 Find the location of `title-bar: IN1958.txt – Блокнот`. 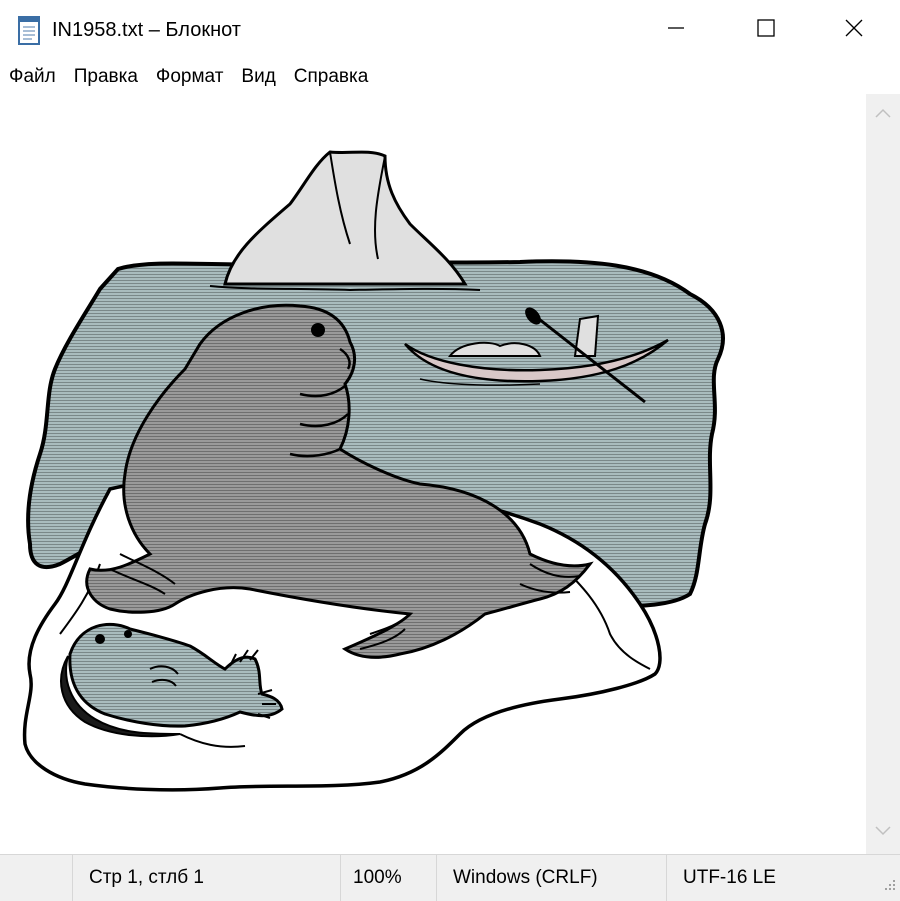

title-bar: IN1958.txt – Блокнот is located at coordinates (450, 30).